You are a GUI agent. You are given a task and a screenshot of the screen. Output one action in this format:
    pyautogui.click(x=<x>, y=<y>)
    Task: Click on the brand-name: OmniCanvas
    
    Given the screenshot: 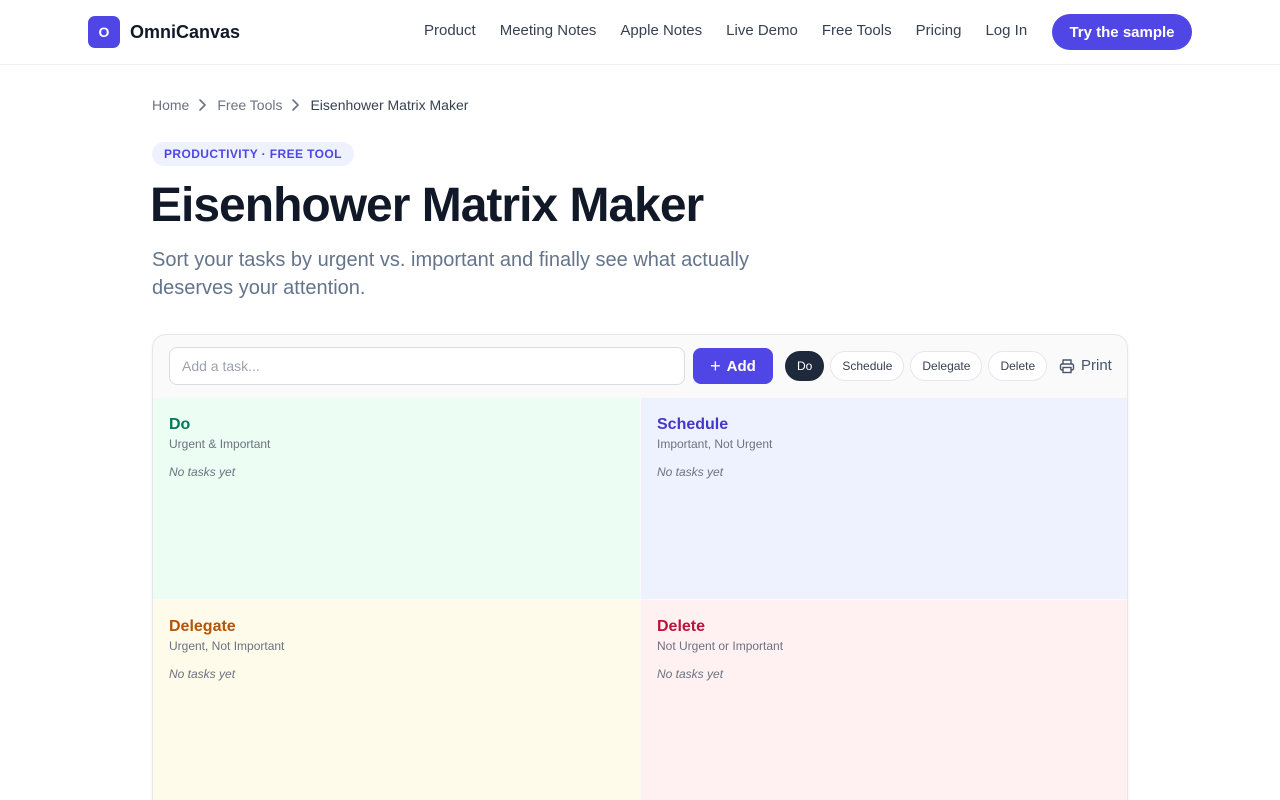 What is the action you would take?
    pyautogui.click(x=185, y=31)
    